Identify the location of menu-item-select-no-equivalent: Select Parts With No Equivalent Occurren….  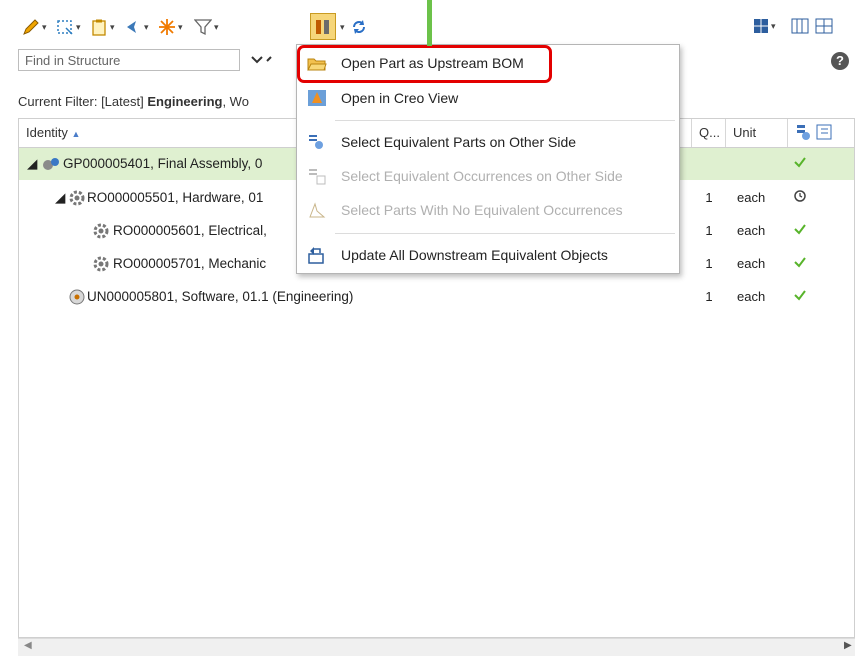
(488, 210).